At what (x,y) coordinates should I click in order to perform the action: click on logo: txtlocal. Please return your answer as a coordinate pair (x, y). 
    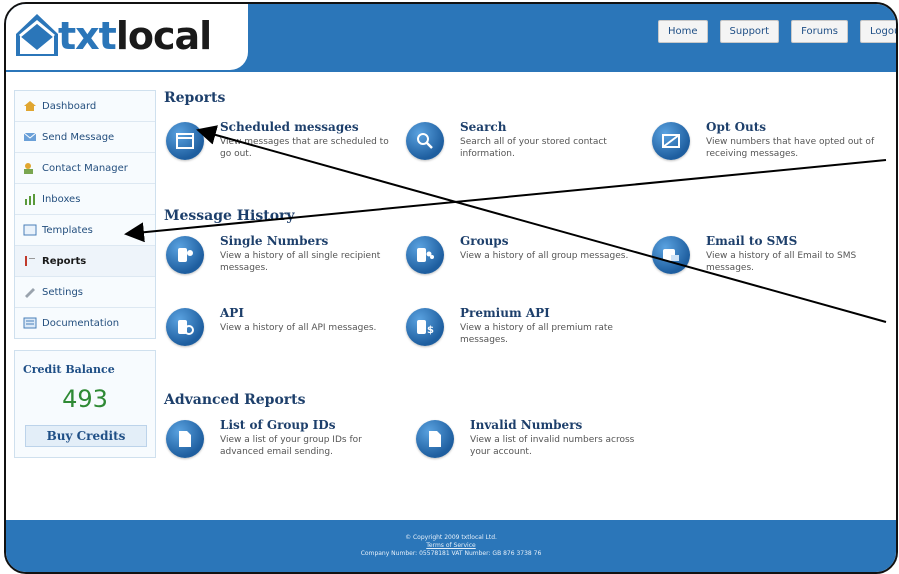
    Looking at the image, I should click on (127, 37).